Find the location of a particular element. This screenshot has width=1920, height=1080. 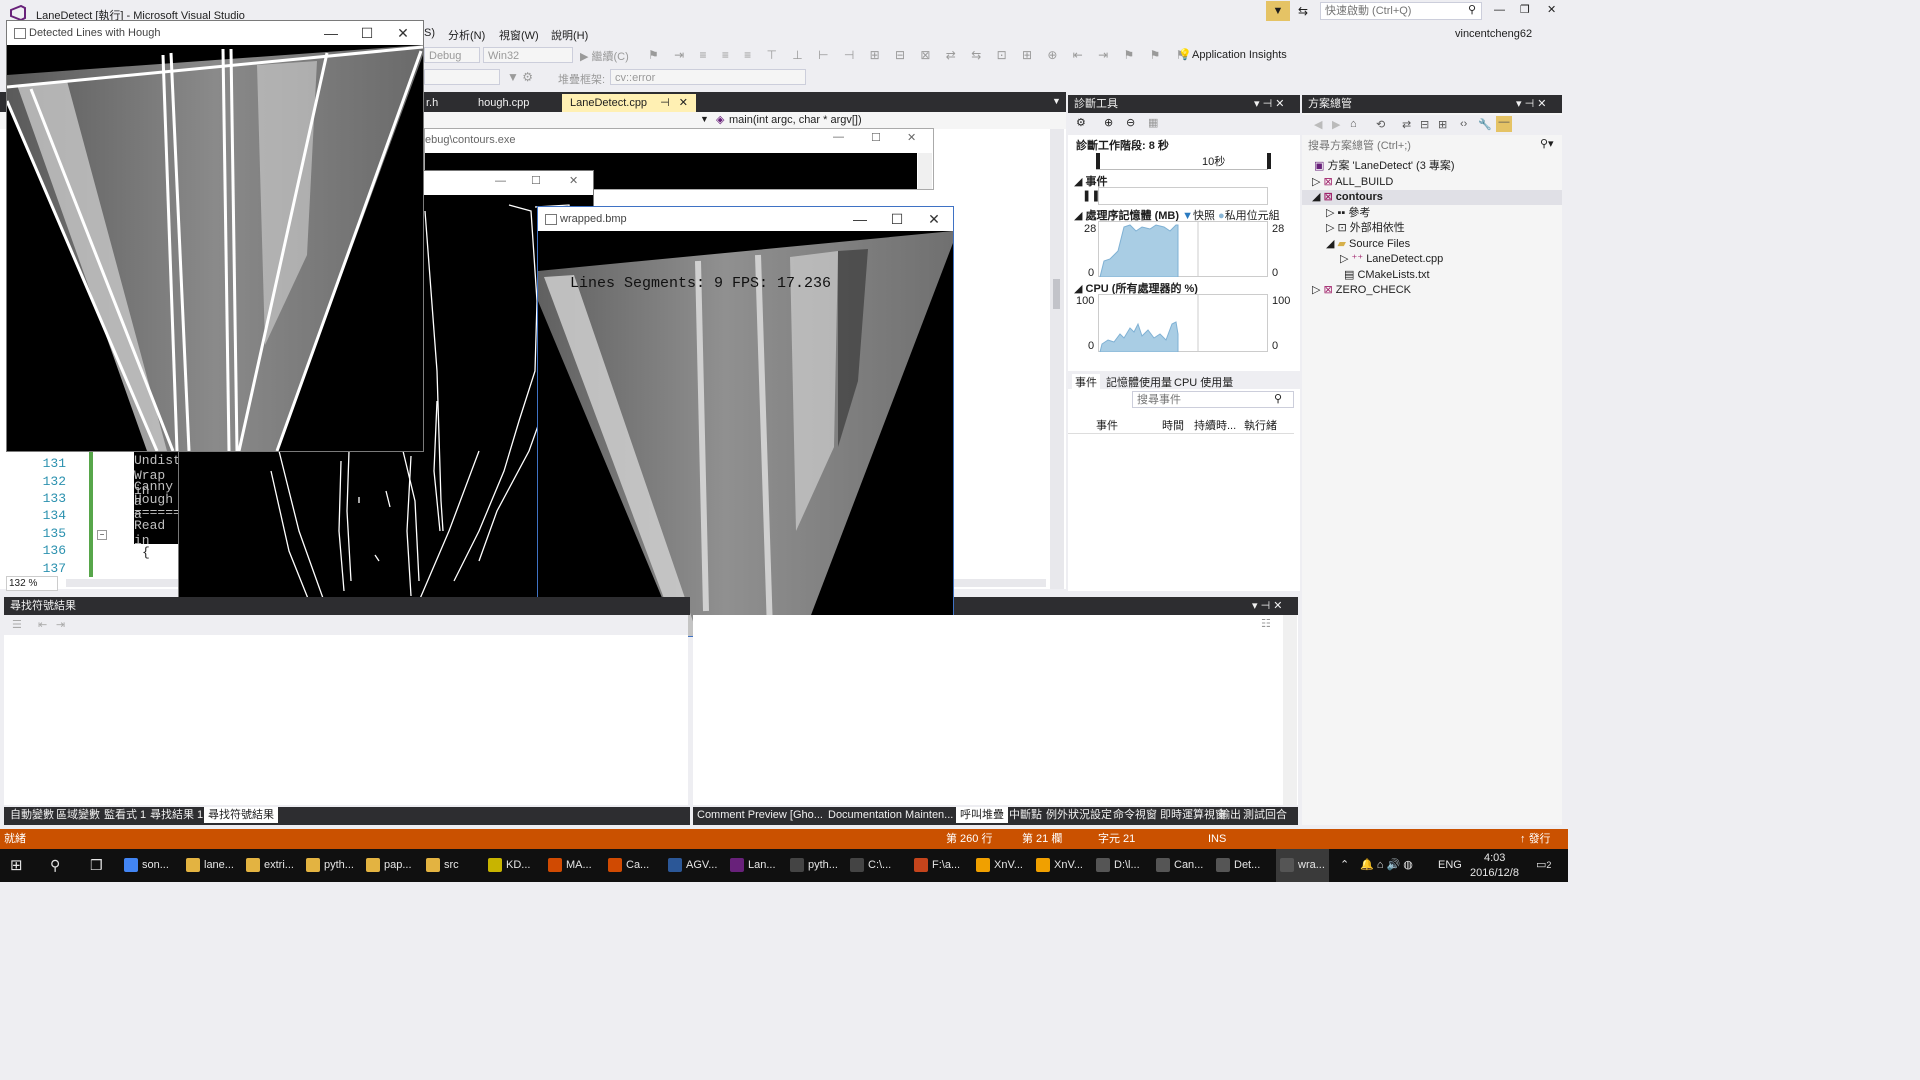

tab-cpu-usage: CPU 使用量 is located at coordinates (1203, 382).